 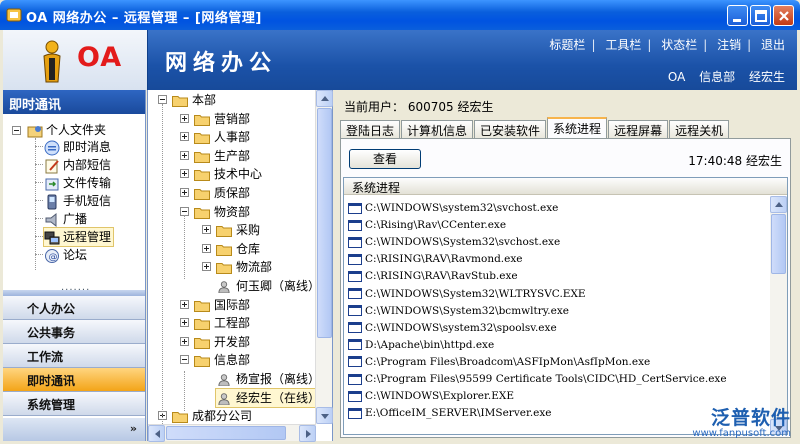 I want to click on scroll-right-button, so click(x=307, y=433).